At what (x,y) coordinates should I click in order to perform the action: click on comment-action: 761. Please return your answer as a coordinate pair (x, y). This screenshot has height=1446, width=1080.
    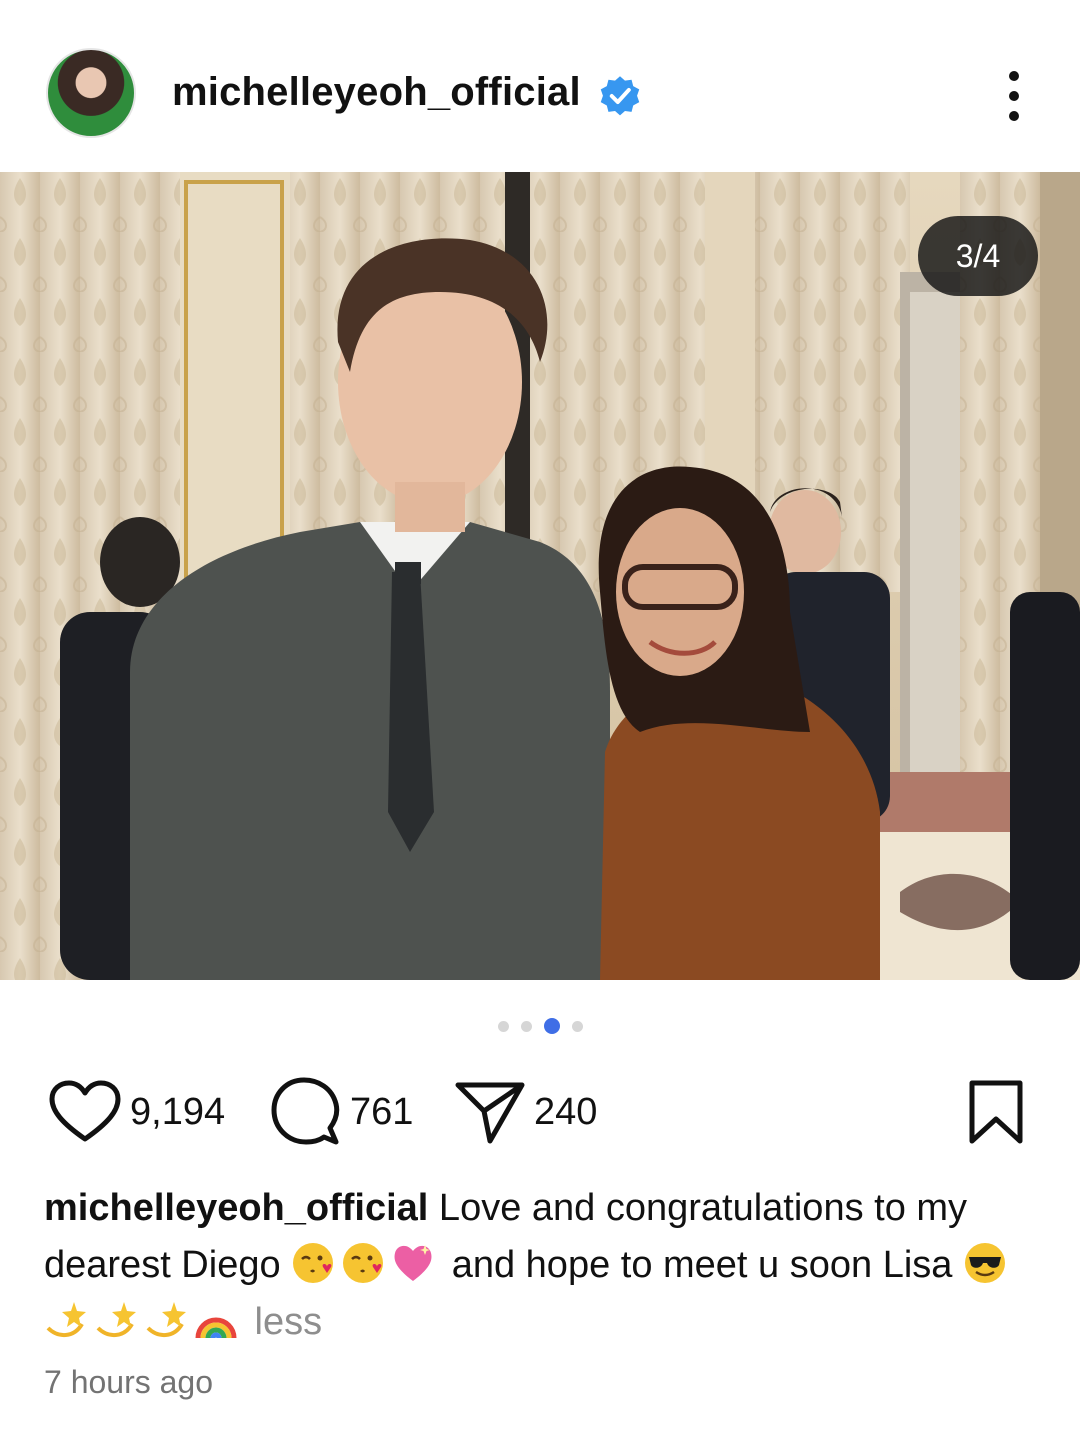
    Looking at the image, I should click on (341, 1112).